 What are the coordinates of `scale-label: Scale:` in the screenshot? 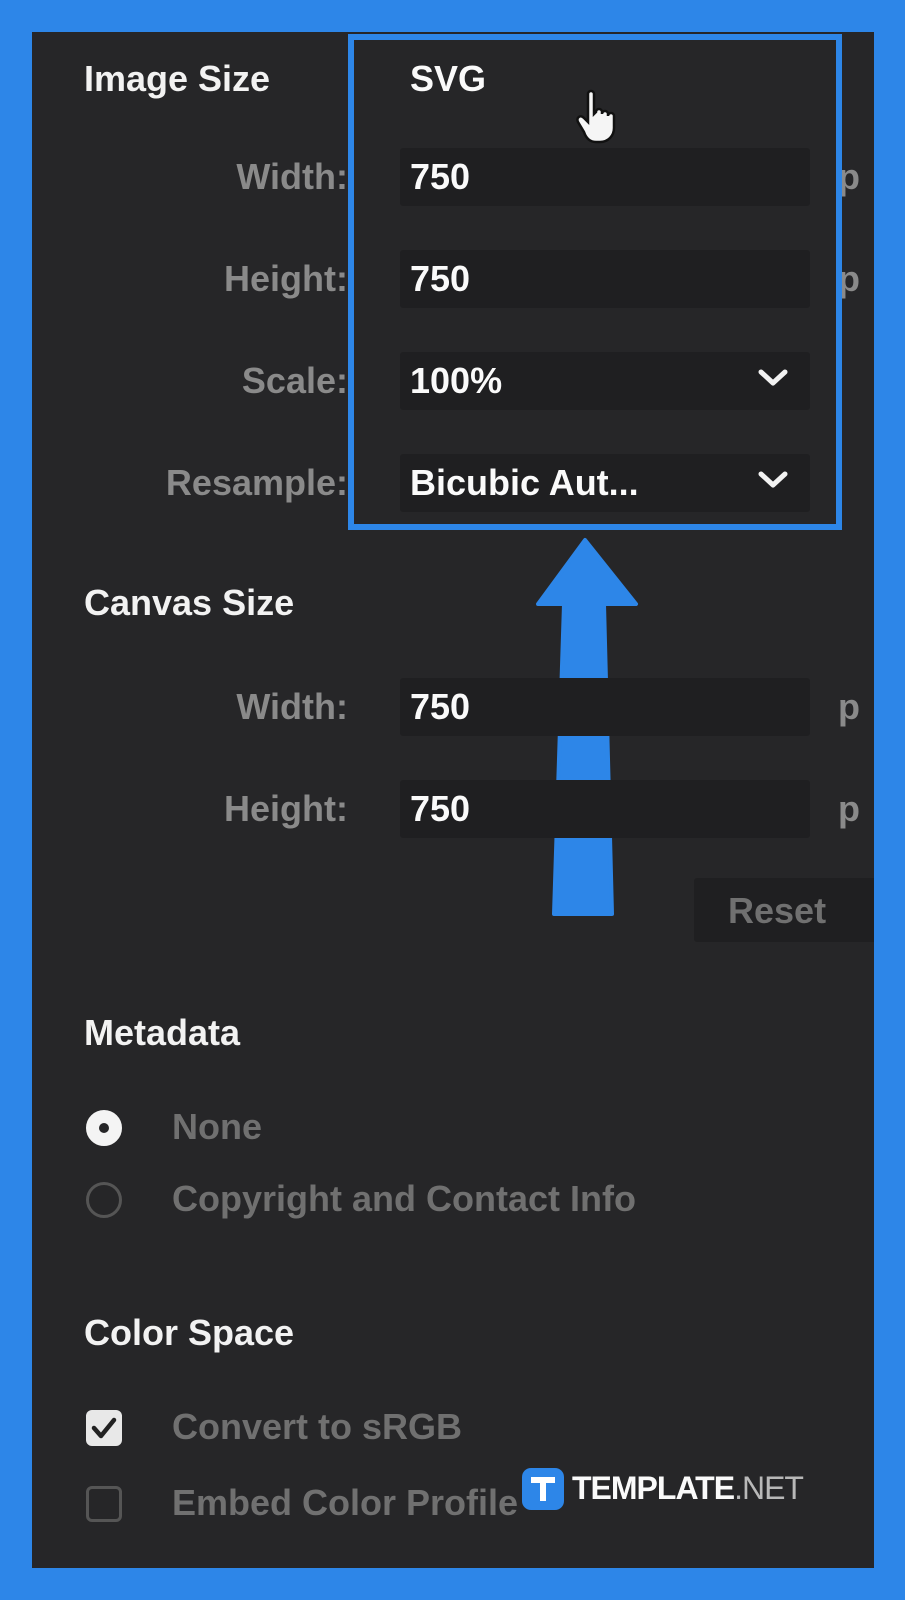 It's located at (294, 380).